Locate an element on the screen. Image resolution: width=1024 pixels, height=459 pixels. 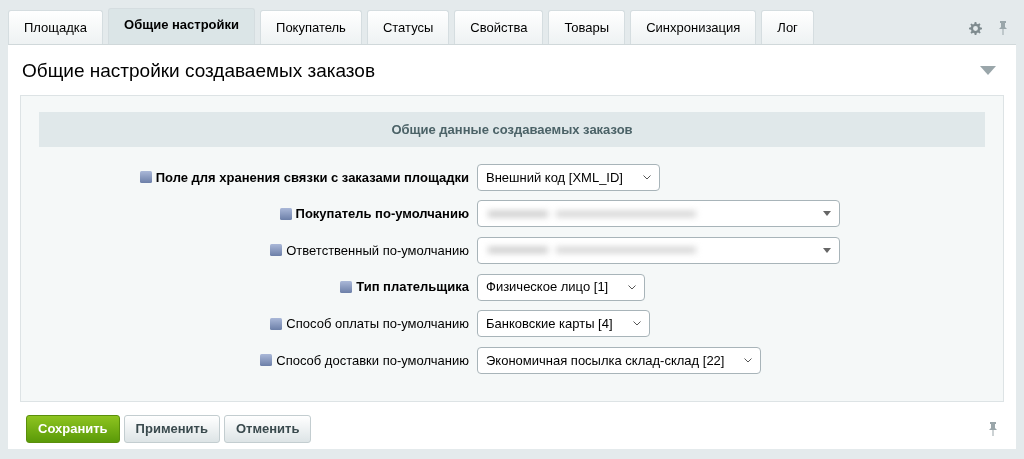
collapse-icon is located at coordinates (988, 71).